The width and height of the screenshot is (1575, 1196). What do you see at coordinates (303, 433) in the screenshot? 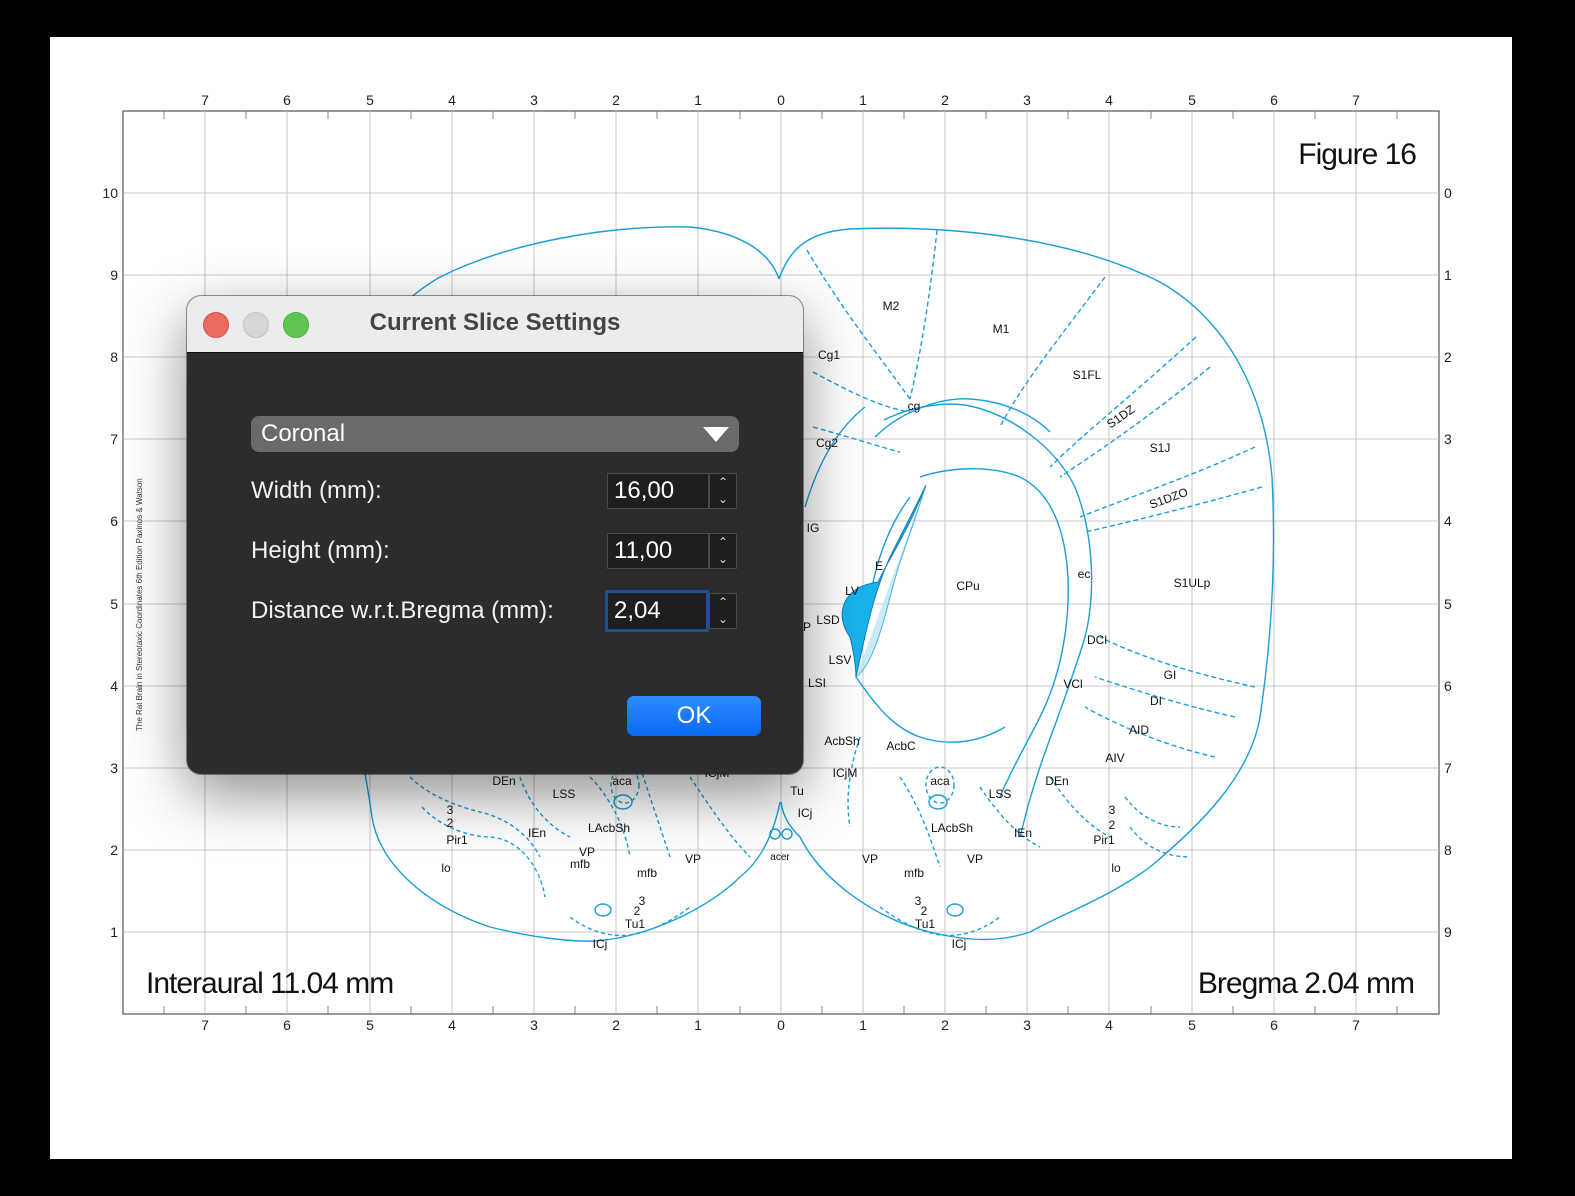
I see `orientation-select-value: Coronal` at bounding box center [303, 433].